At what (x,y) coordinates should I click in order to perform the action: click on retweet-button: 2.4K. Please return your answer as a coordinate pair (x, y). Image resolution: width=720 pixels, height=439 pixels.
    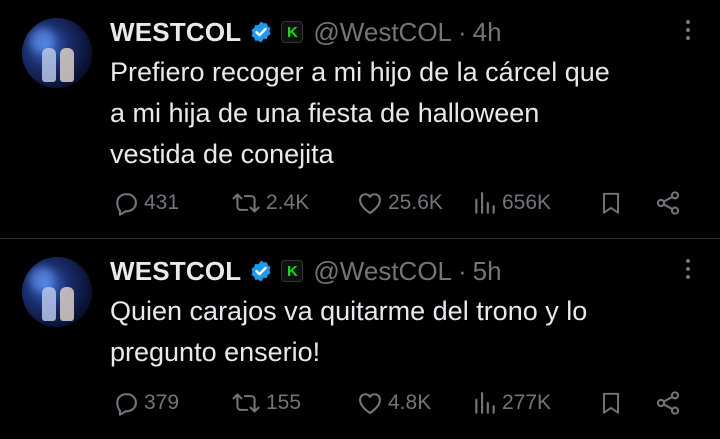
    Looking at the image, I should click on (269, 203).